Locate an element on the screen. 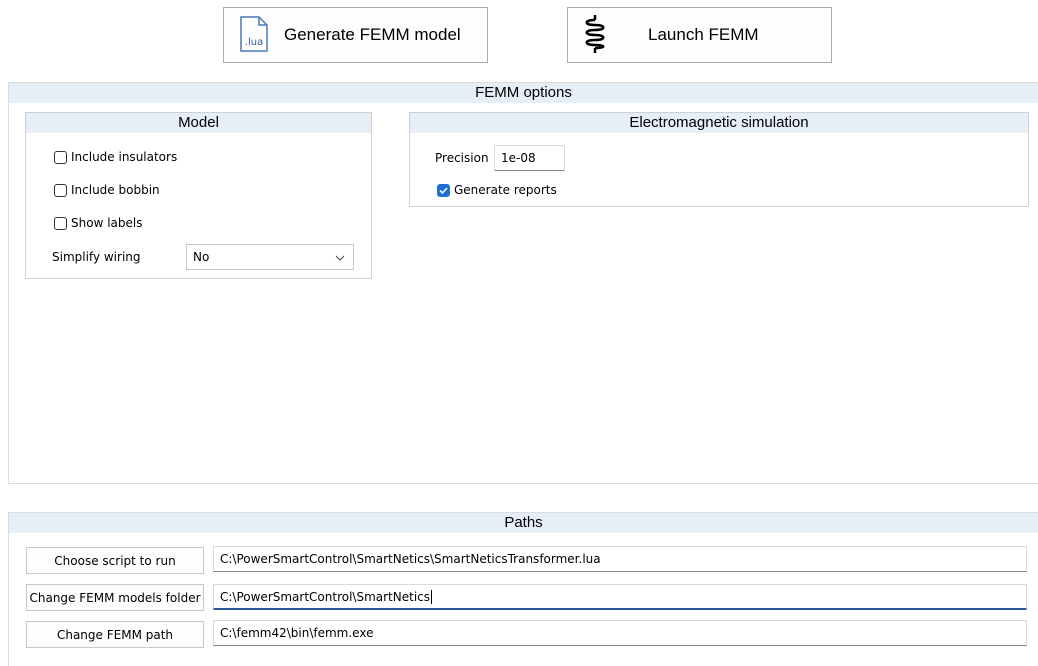 This screenshot has width=1038, height=666. text-cursor is located at coordinates (432, 596).